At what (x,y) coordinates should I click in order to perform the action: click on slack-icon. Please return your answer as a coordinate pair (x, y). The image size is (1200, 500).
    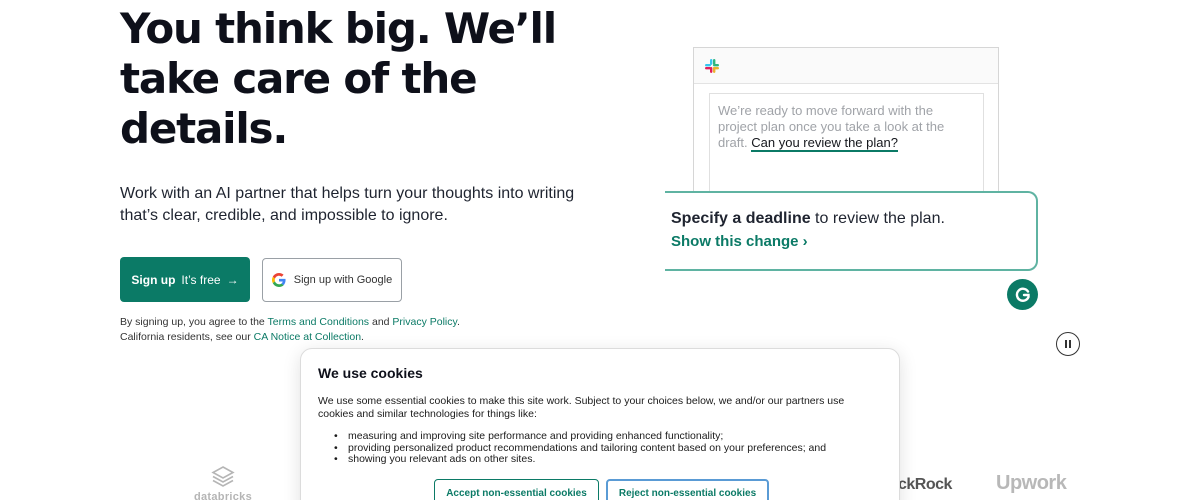
    Looking at the image, I should click on (712, 66).